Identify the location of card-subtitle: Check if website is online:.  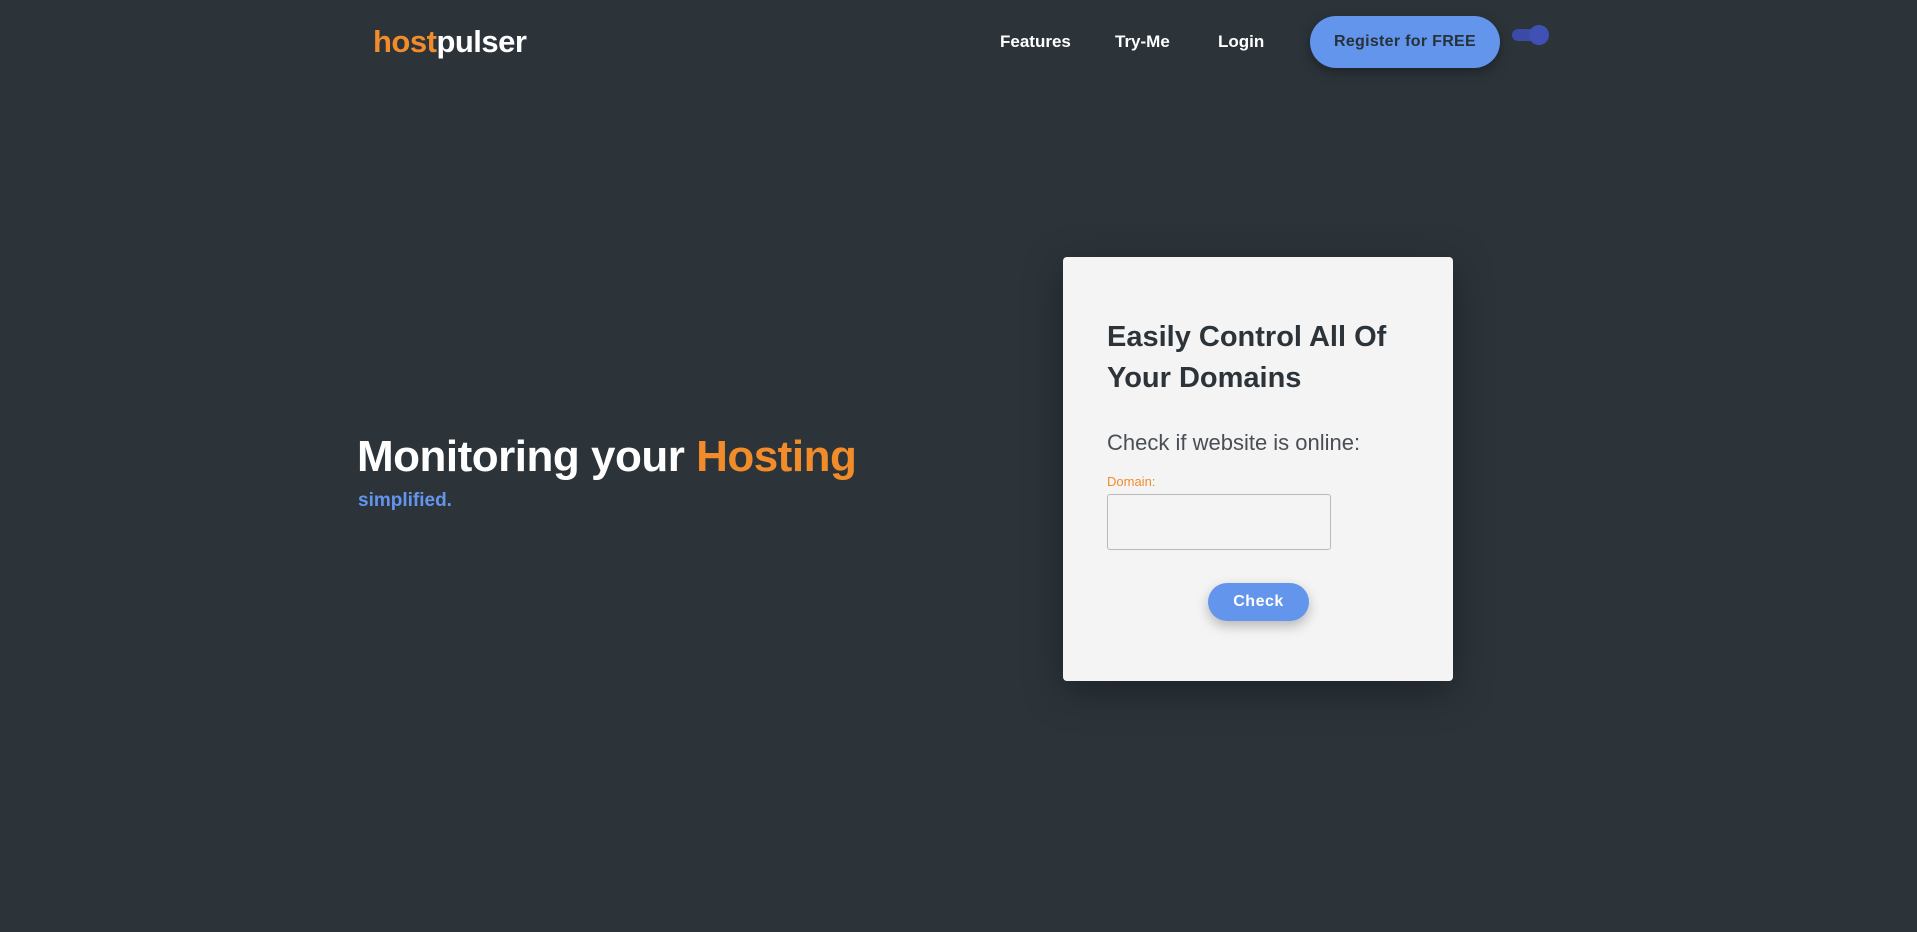
(1234, 442).